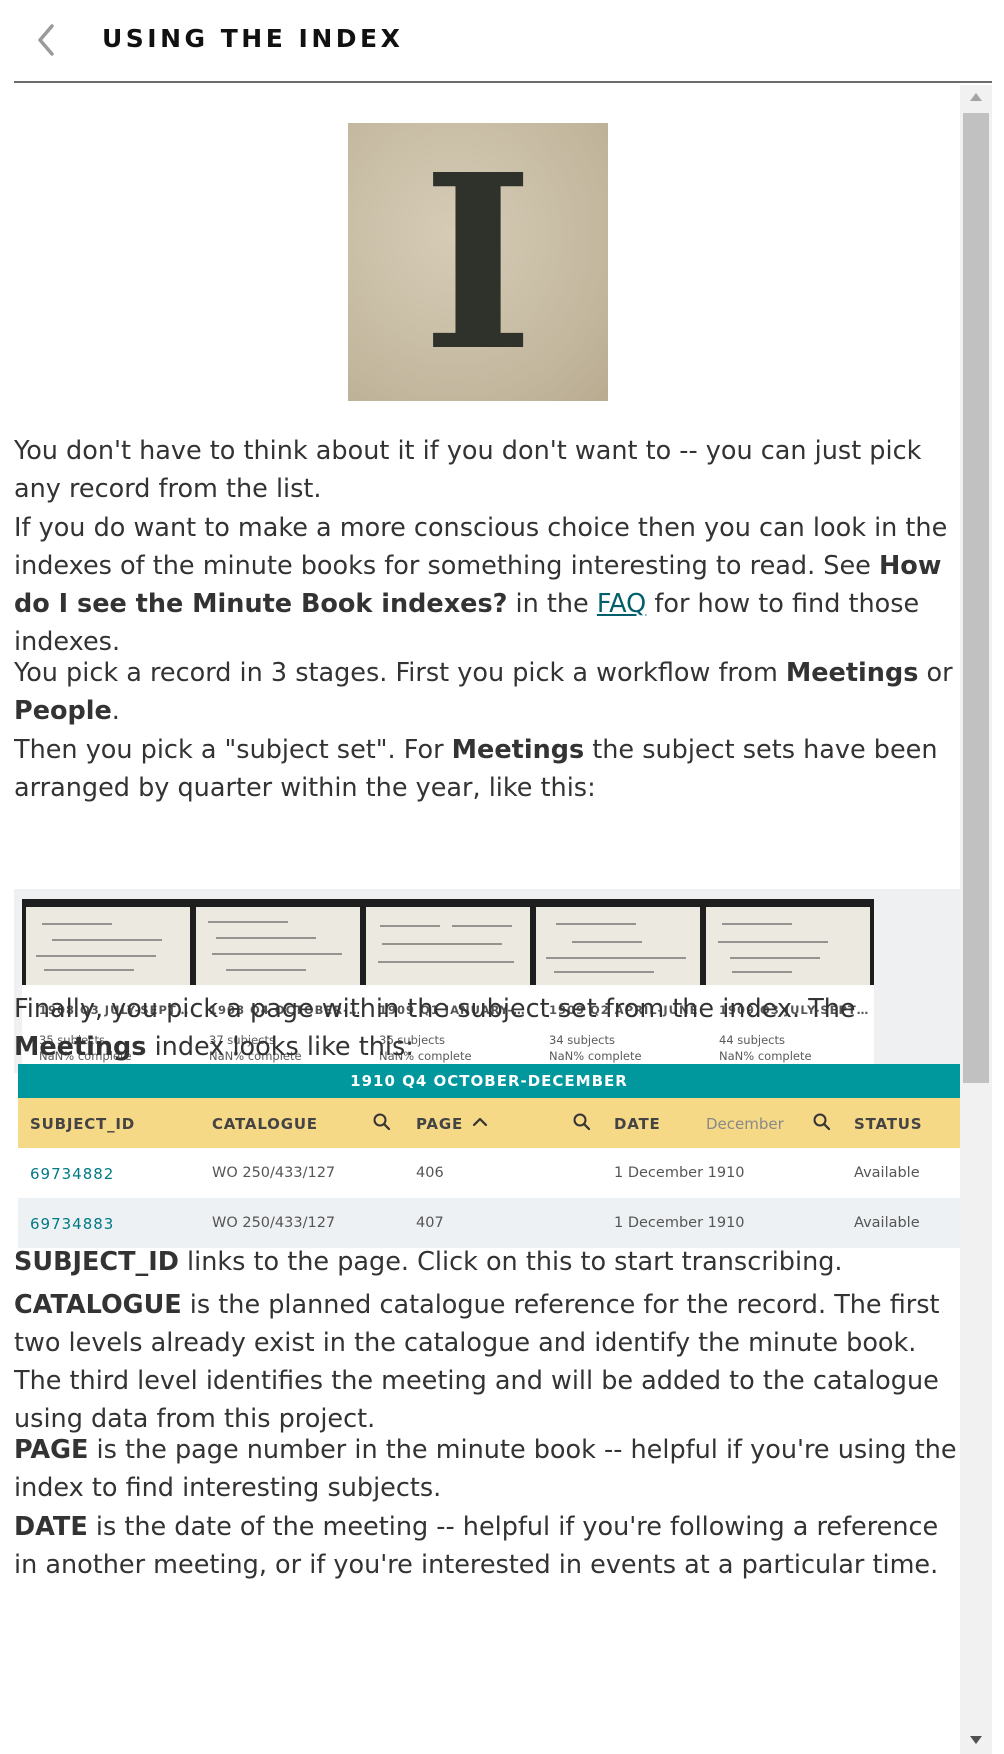  Describe the element at coordinates (489, 1081) in the screenshot. I see `table-title: 1910 Q4 OCTOBER-DECEMBER` at that location.